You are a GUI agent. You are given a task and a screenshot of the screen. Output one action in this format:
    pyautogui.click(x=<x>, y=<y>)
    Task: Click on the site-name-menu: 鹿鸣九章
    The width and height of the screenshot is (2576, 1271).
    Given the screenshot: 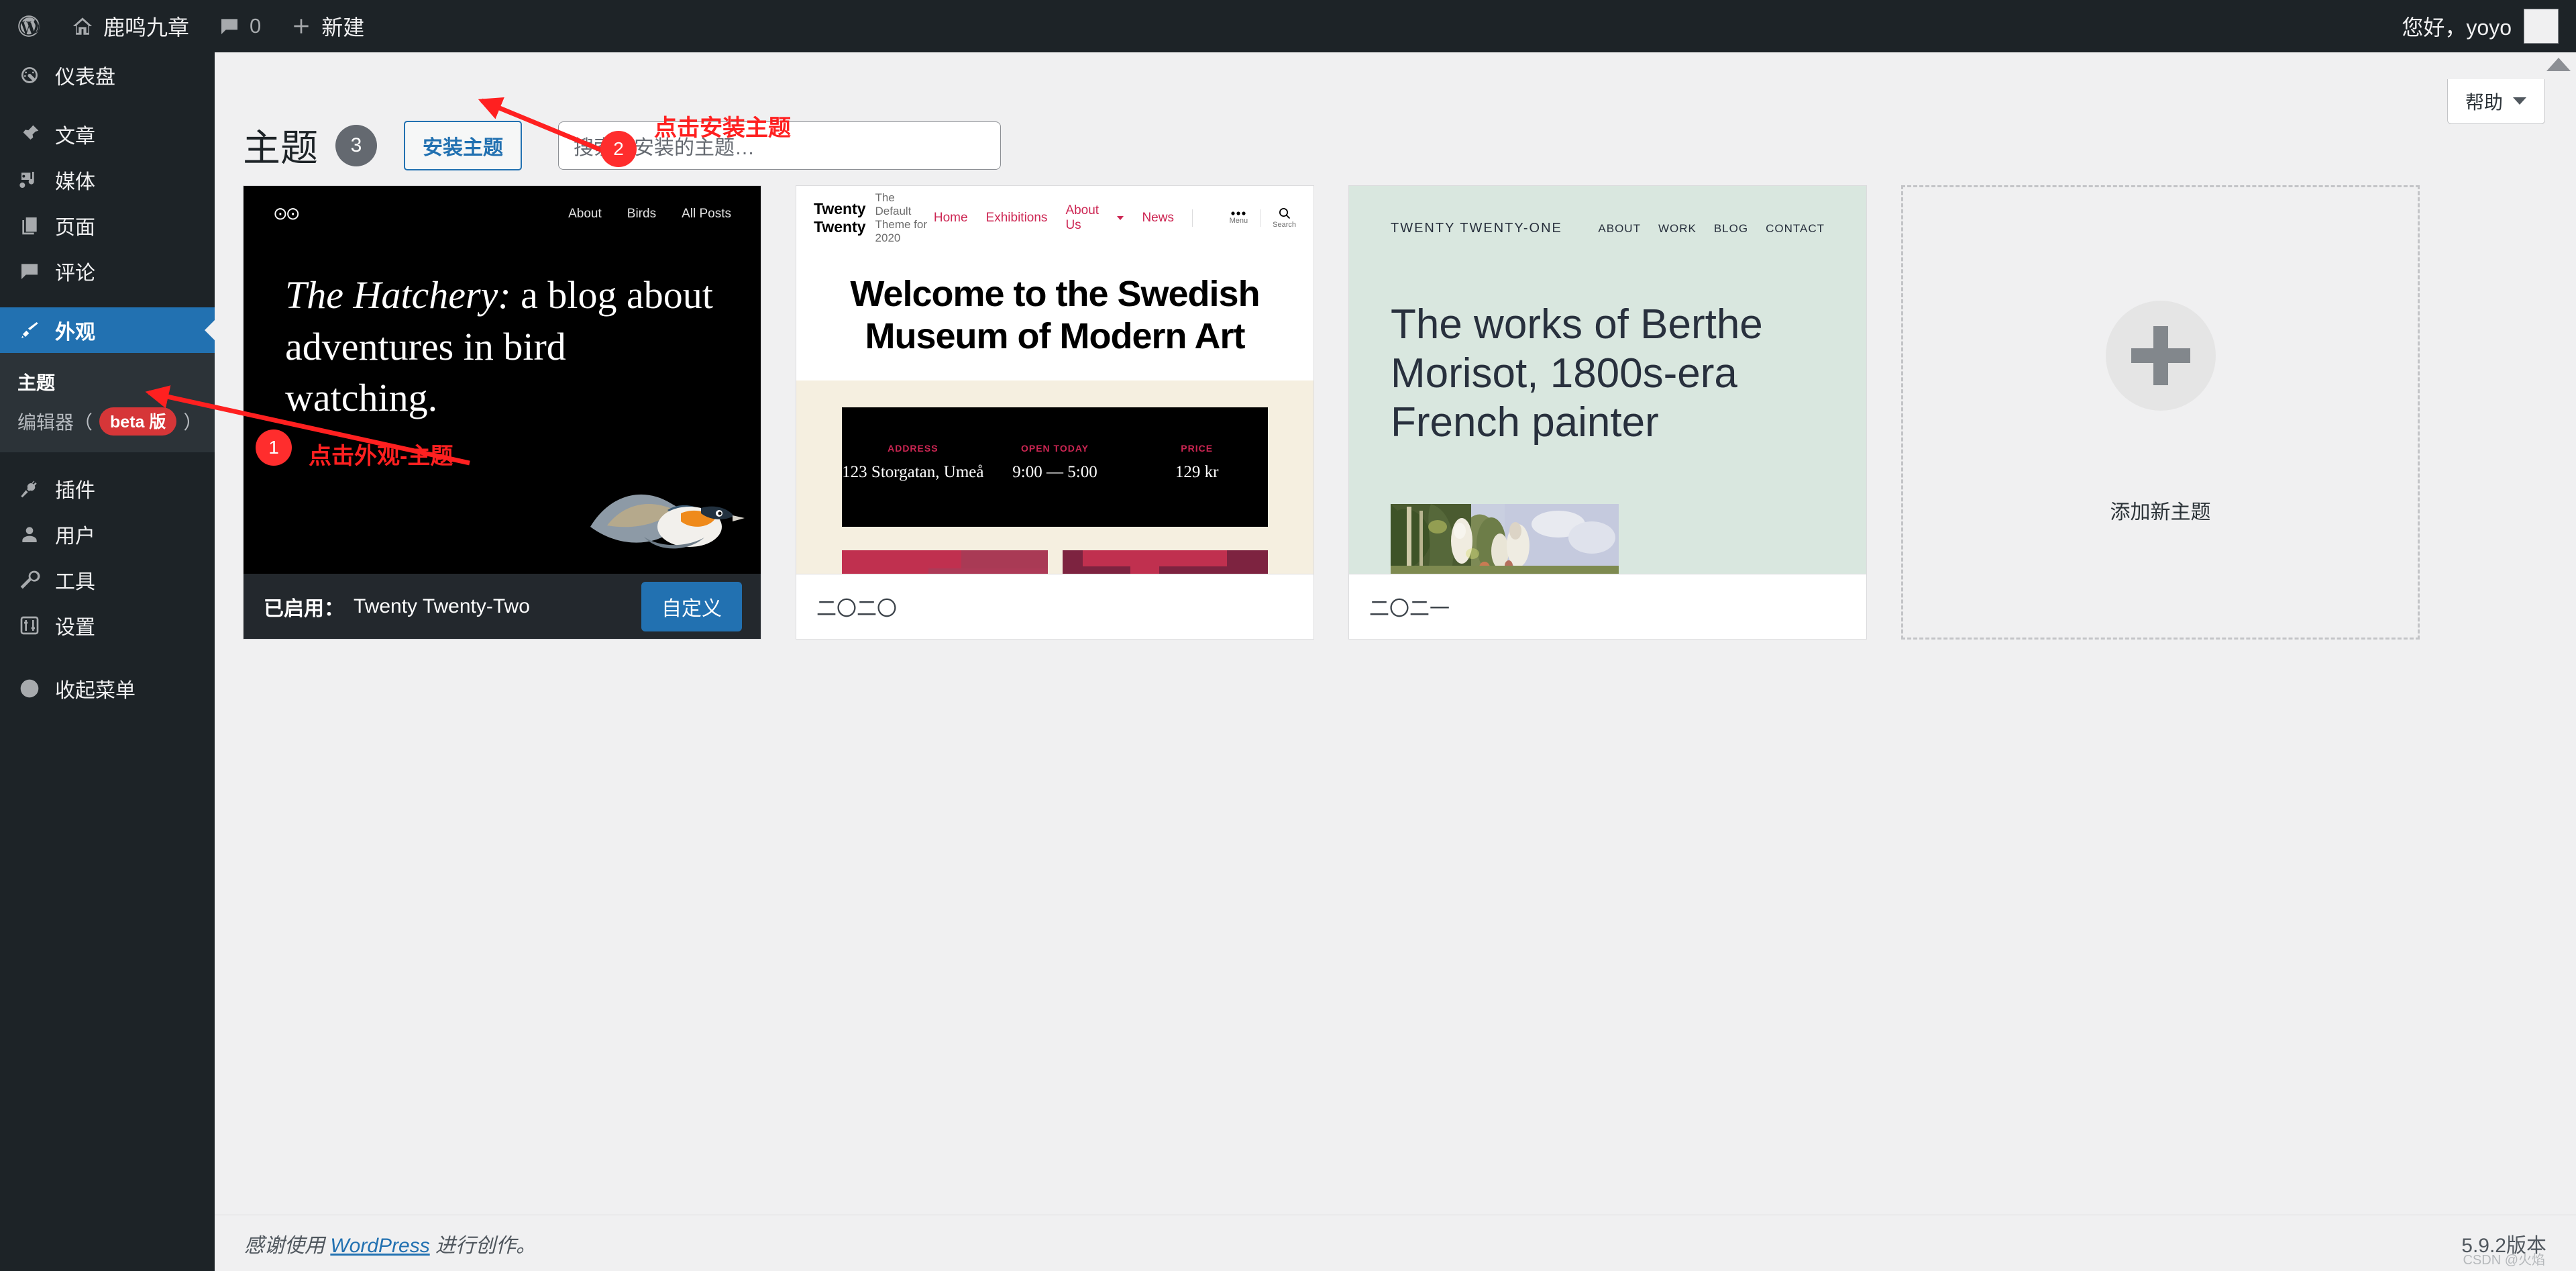 What is the action you would take?
    pyautogui.click(x=130, y=26)
    